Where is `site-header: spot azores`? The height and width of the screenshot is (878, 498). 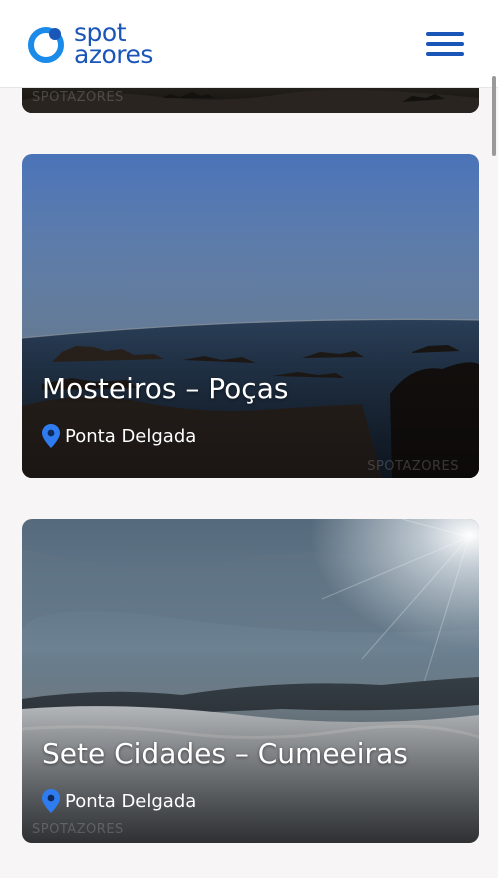
site-header: spot azores is located at coordinates (249, 44).